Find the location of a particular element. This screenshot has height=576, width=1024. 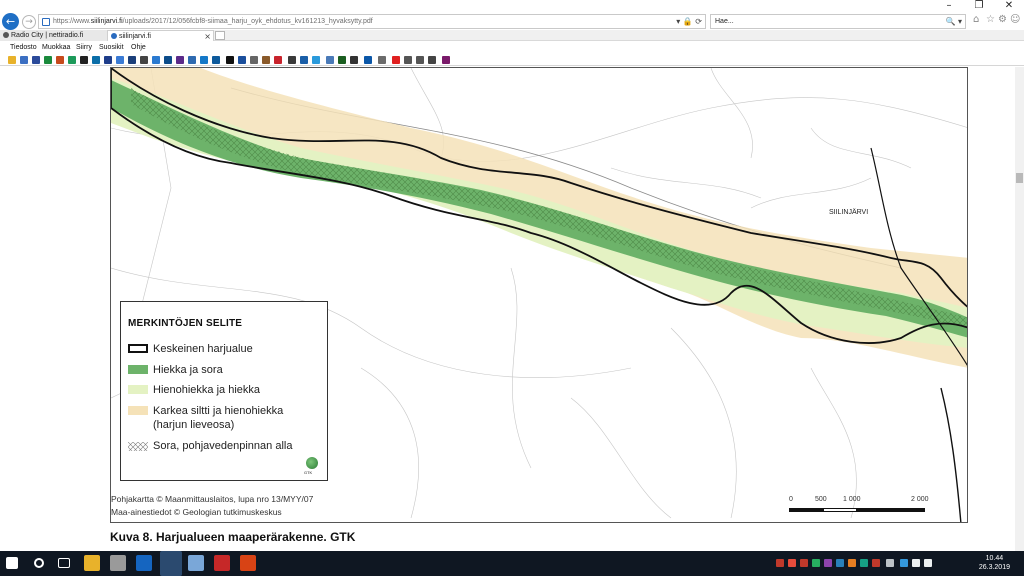

favorites-star-icon: ☆ is located at coordinates (990, 19).